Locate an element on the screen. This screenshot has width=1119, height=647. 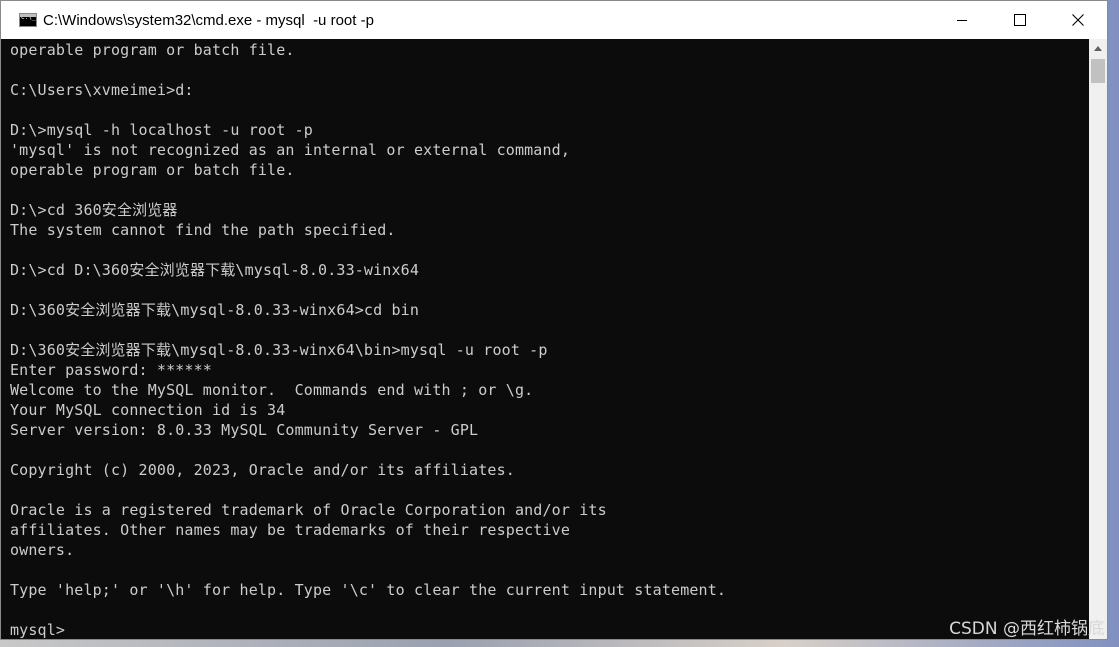
close-icon is located at coordinates (1078, 20).